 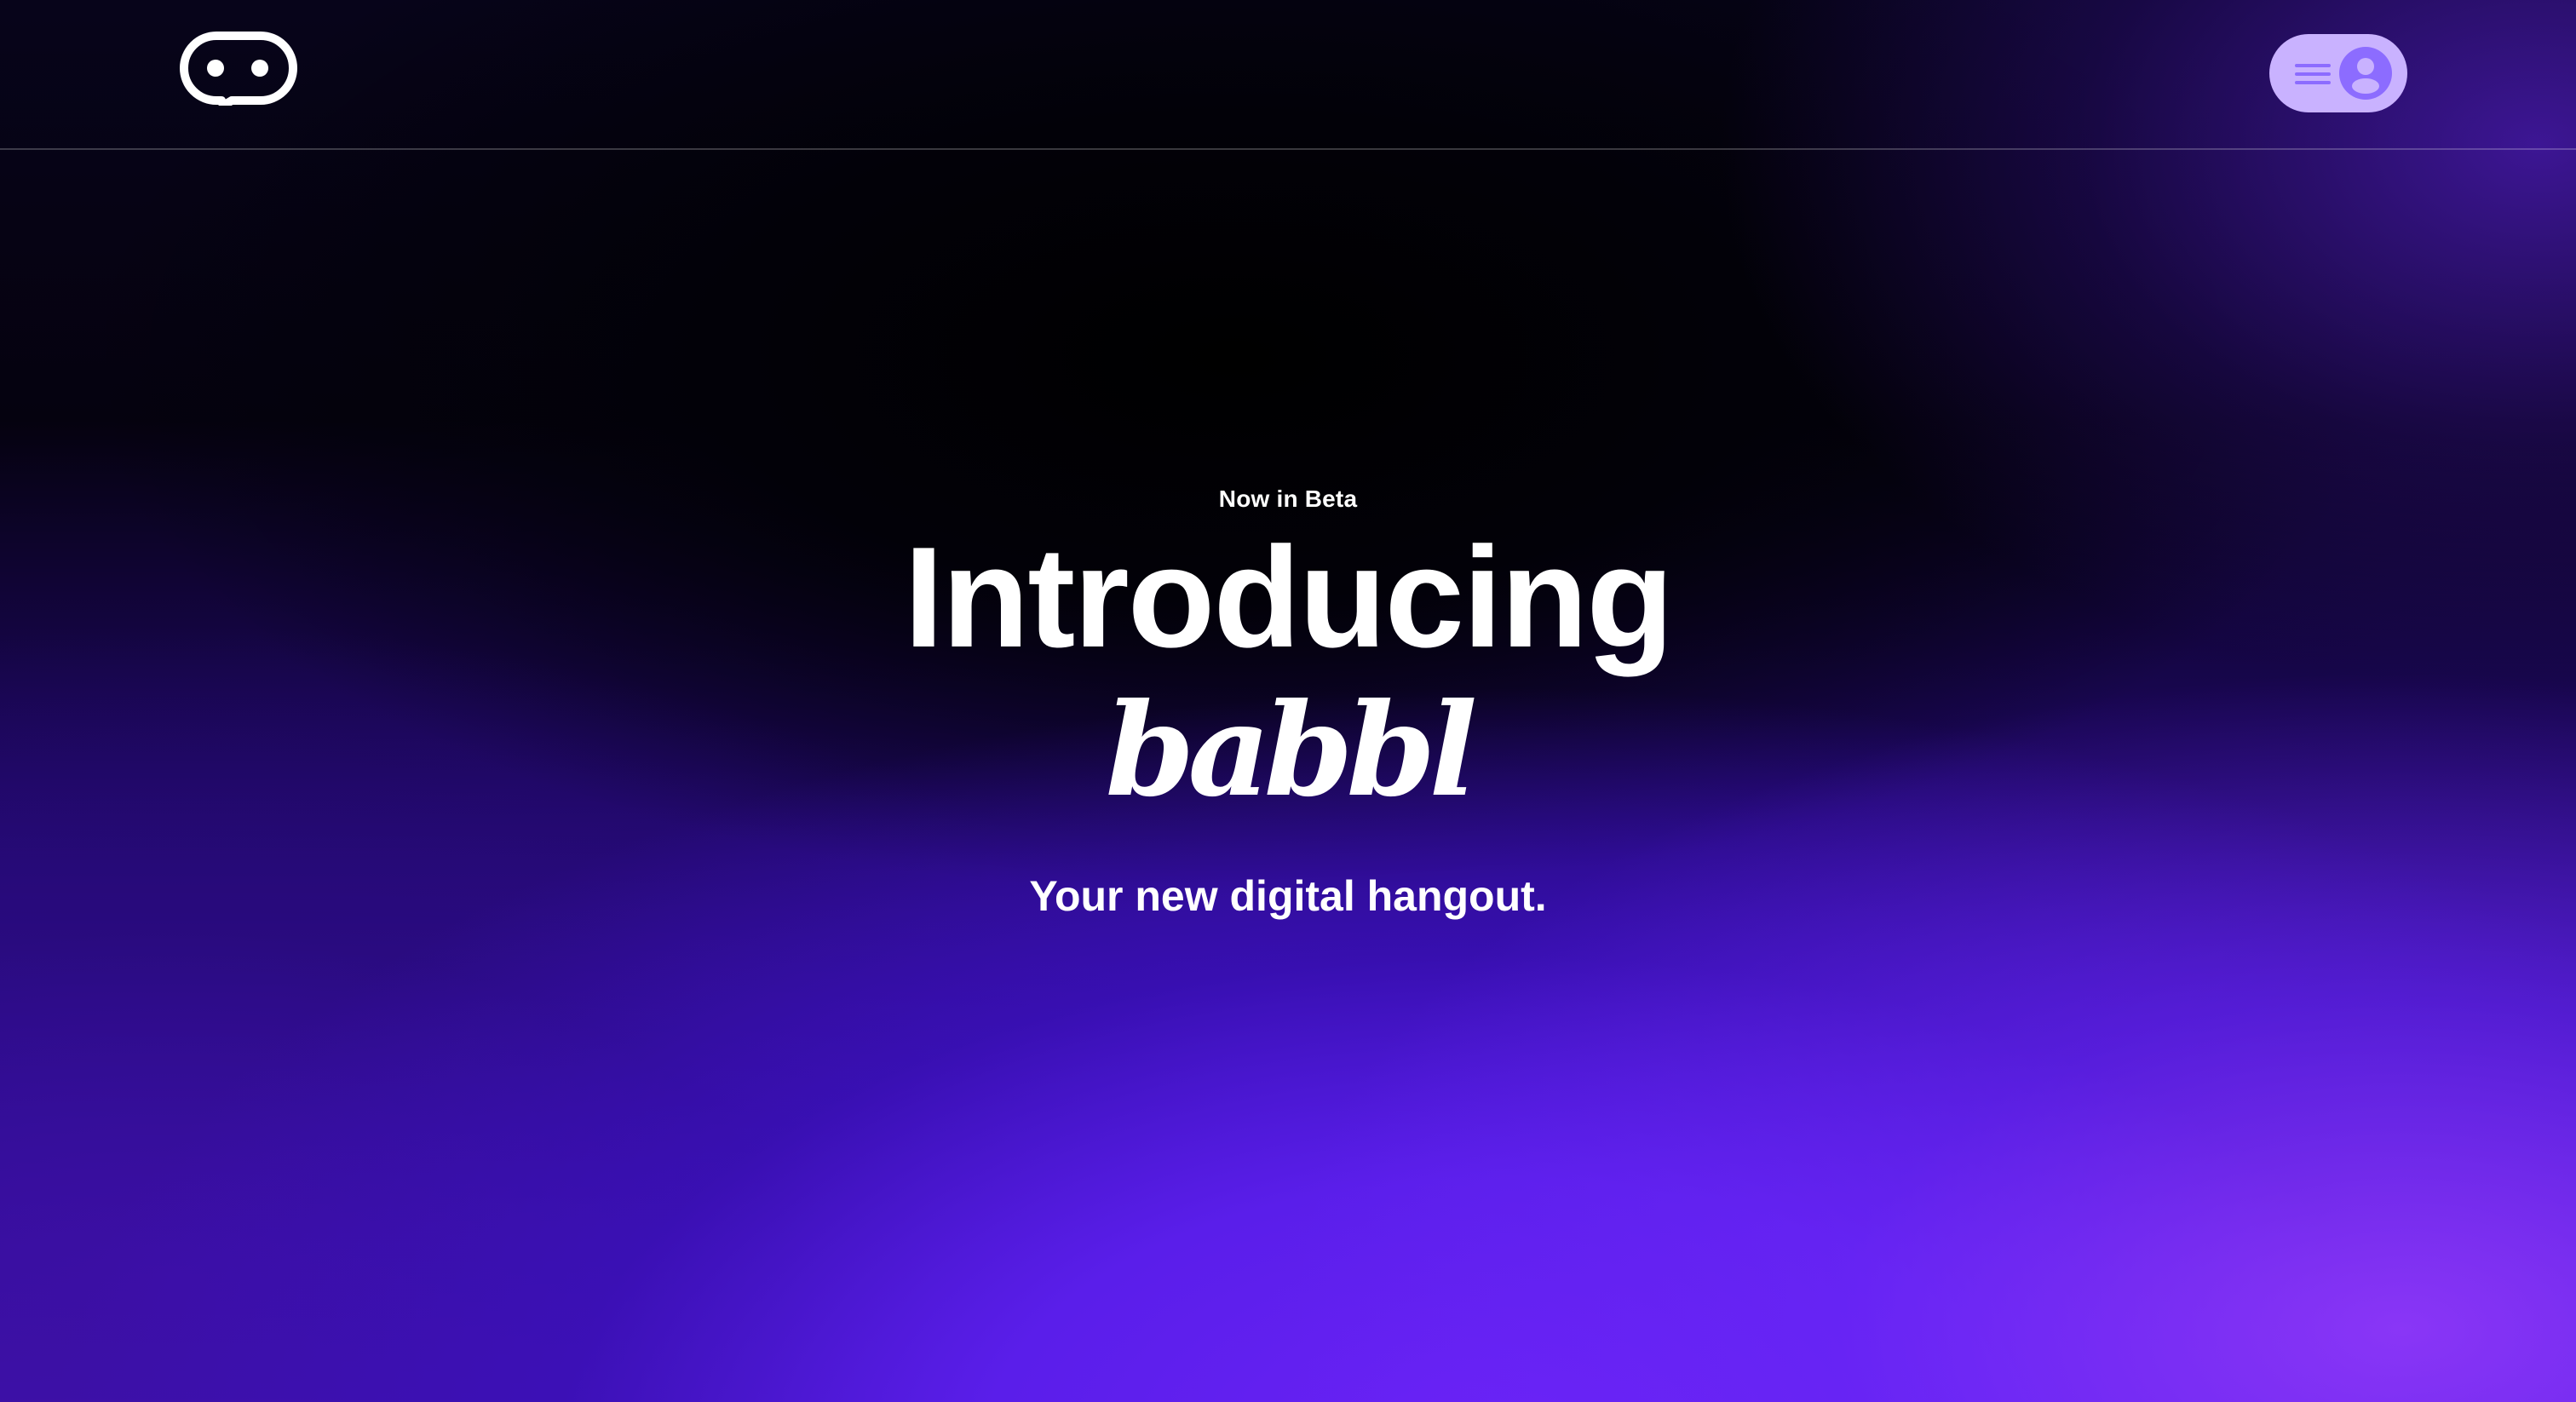 What do you see at coordinates (1289, 597) in the screenshot?
I see `hero-headline: Introducing` at bounding box center [1289, 597].